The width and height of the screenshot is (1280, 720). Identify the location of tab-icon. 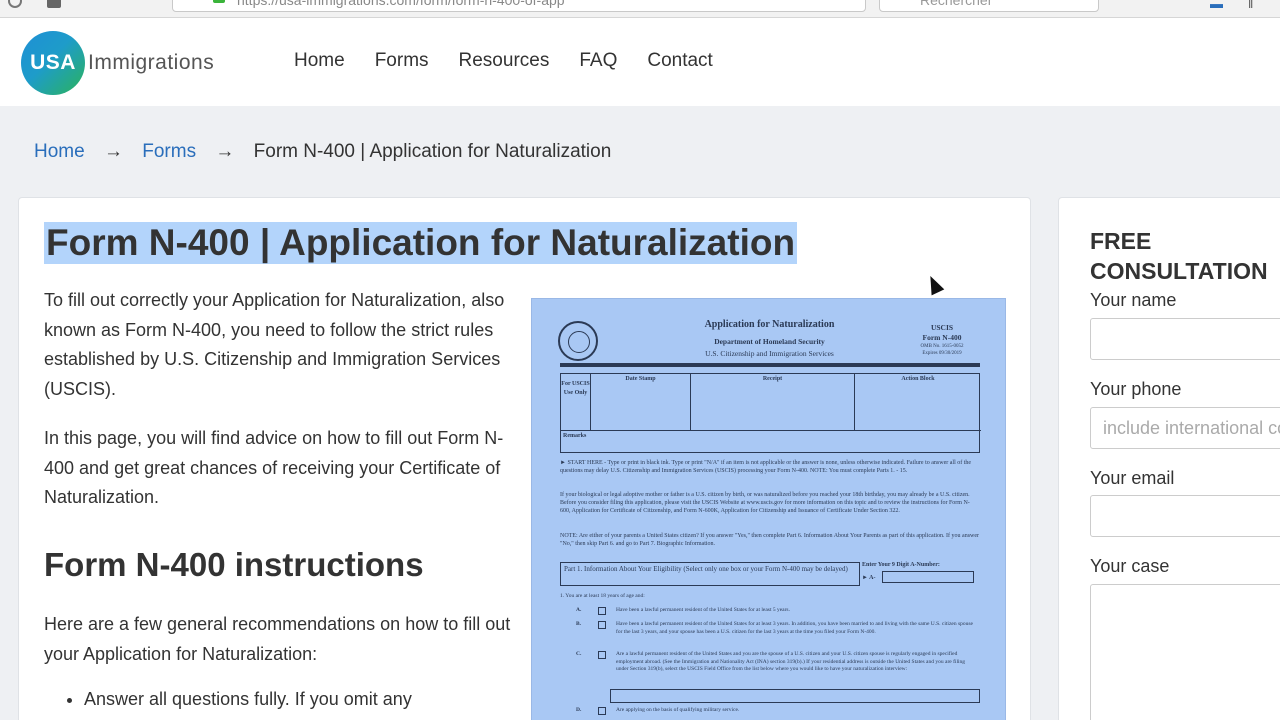
(54, 4).